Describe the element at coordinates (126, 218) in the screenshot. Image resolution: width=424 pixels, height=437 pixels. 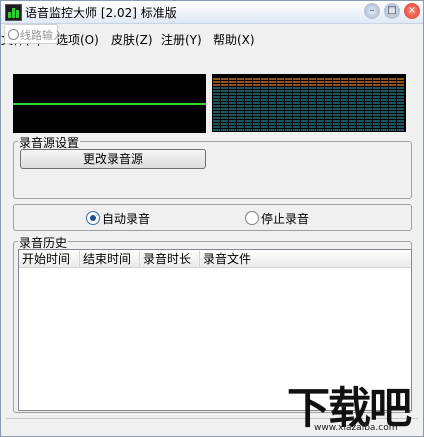
I see `auto-record-label: 自动录音` at that location.